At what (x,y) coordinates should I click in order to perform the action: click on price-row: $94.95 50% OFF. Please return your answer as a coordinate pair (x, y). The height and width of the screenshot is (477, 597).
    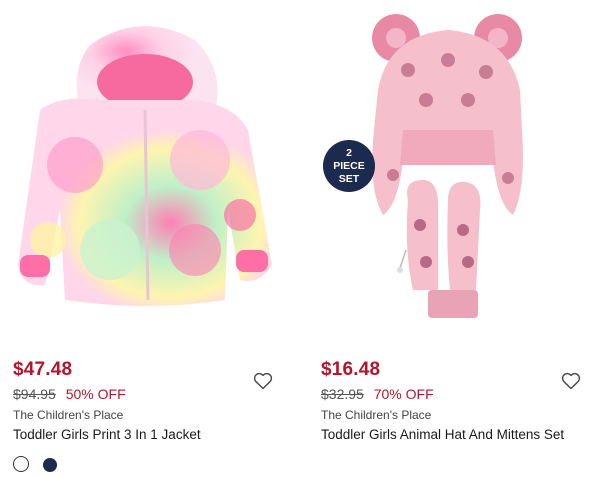
    Looking at the image, I should click on (69, 394).